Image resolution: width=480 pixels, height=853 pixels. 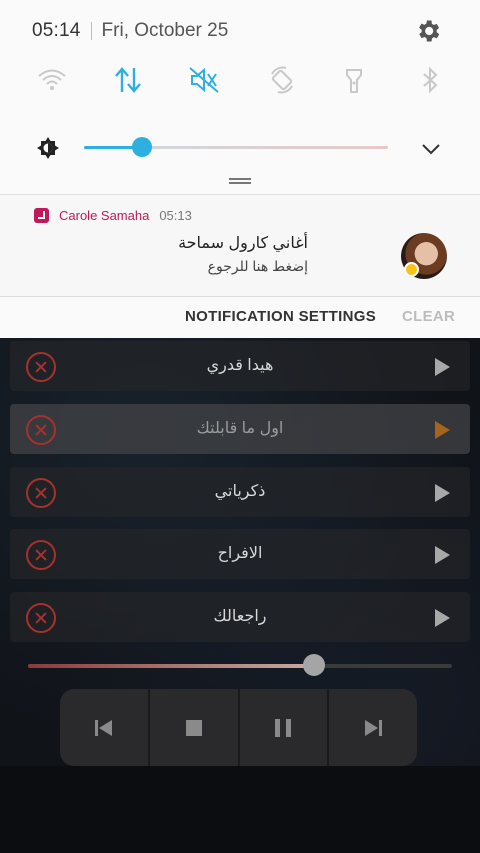 I want to click on playback-progress-bar, so click(x=240, y=666).